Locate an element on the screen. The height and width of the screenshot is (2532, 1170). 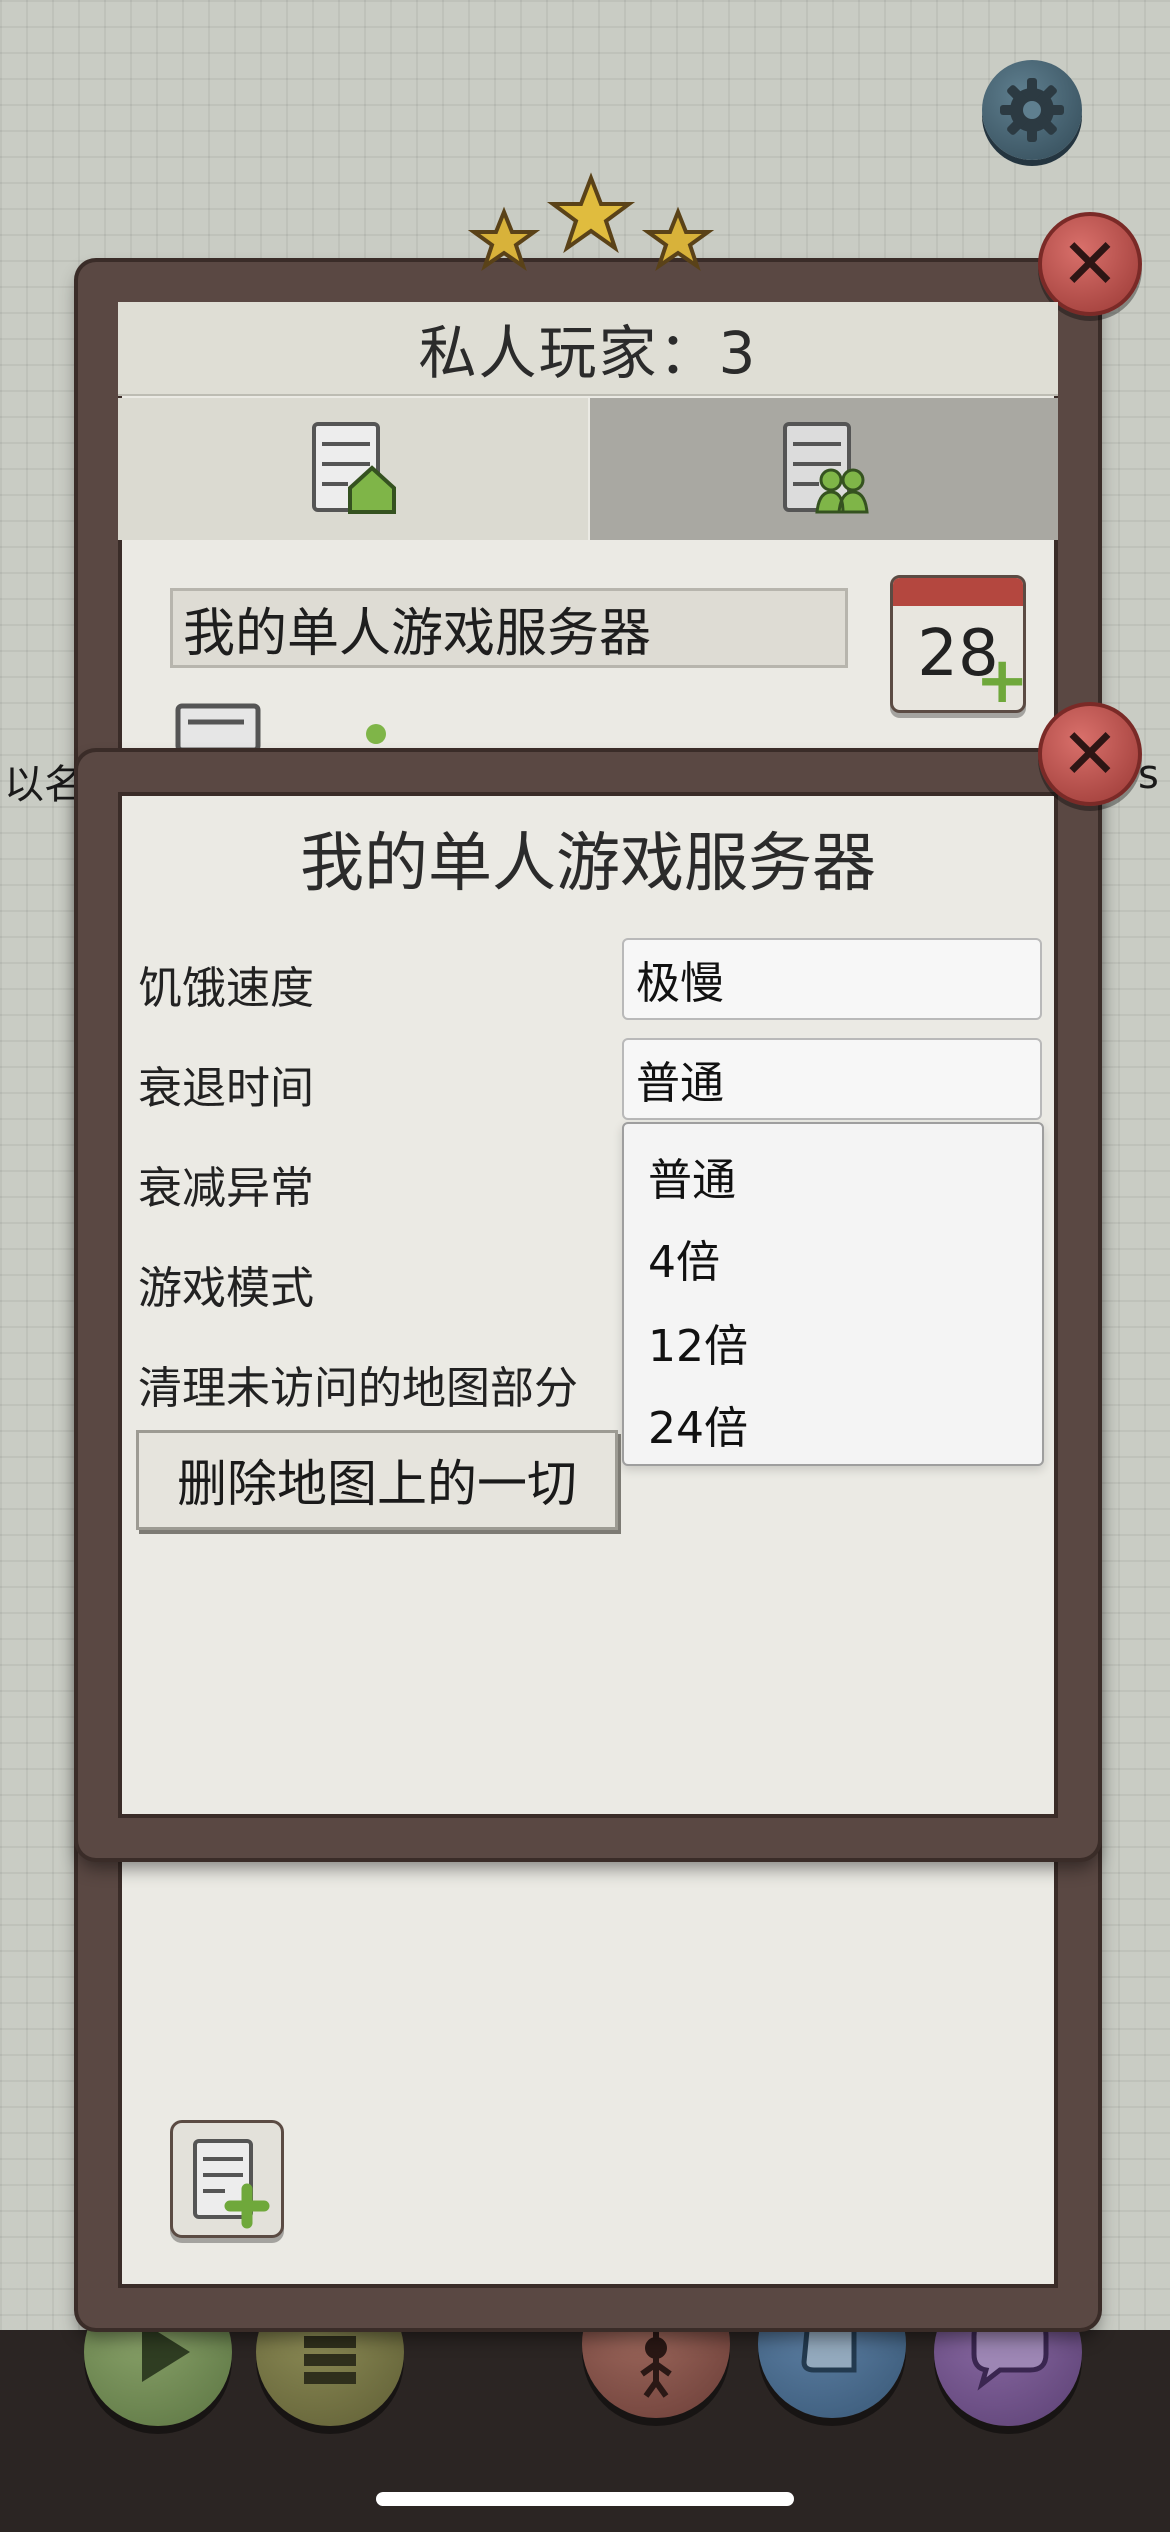
add-icon: + is located at coordinates (1000, 678).